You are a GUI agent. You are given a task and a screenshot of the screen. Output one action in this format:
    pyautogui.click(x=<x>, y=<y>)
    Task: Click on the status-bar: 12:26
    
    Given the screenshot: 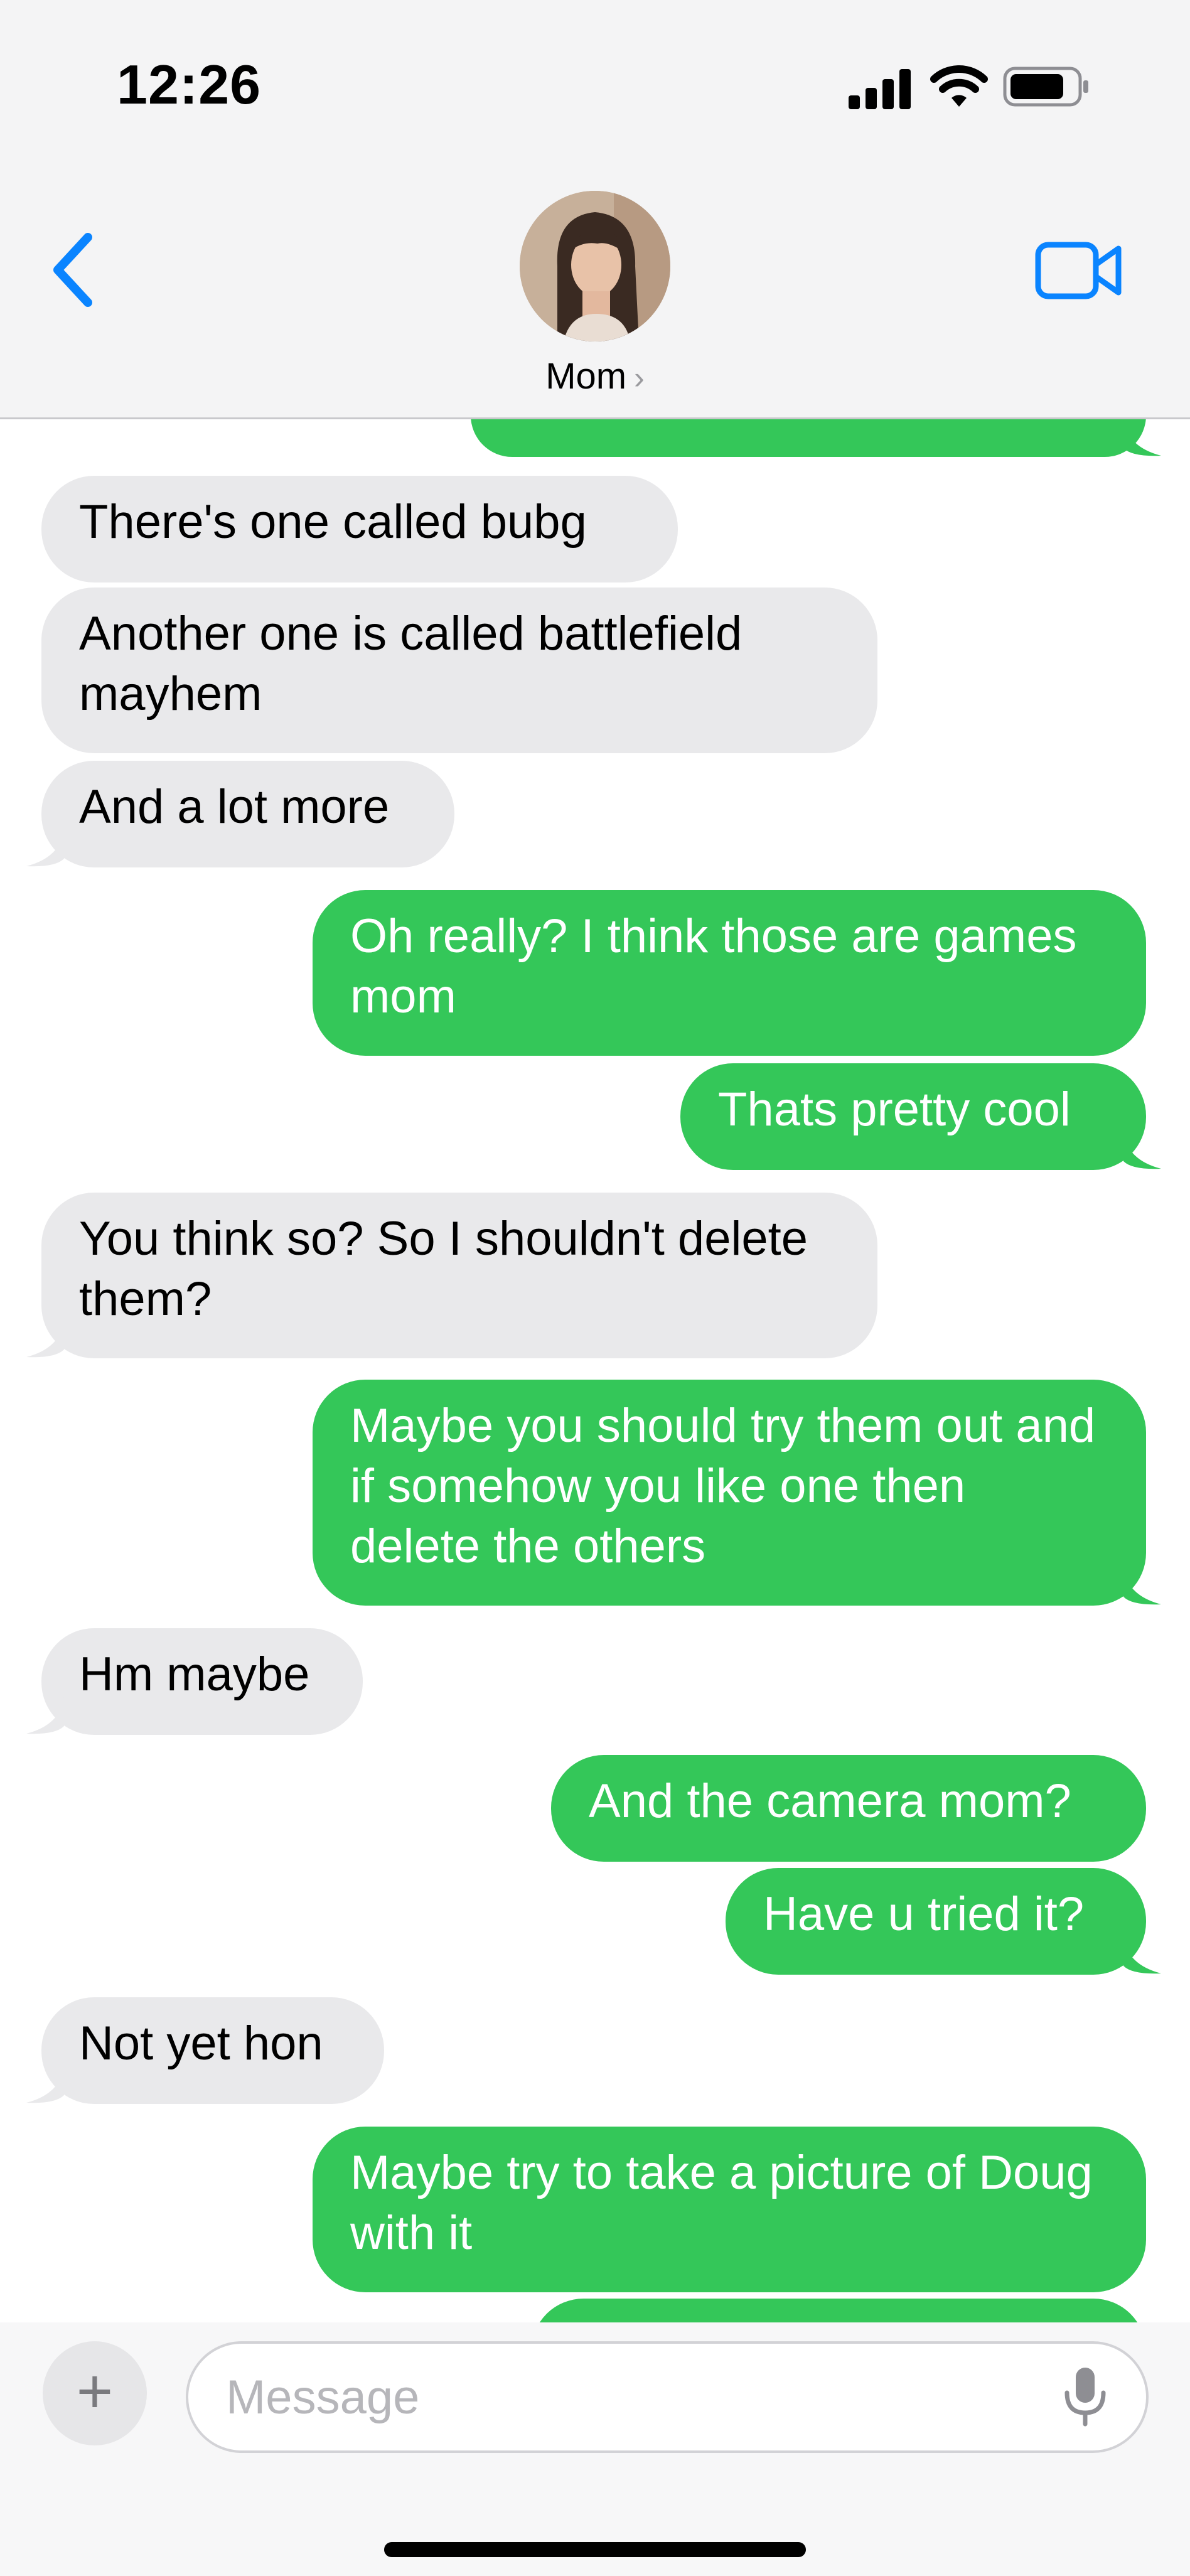 What is the action you would take?
    pyautogui.click(x=595, y=88)
    